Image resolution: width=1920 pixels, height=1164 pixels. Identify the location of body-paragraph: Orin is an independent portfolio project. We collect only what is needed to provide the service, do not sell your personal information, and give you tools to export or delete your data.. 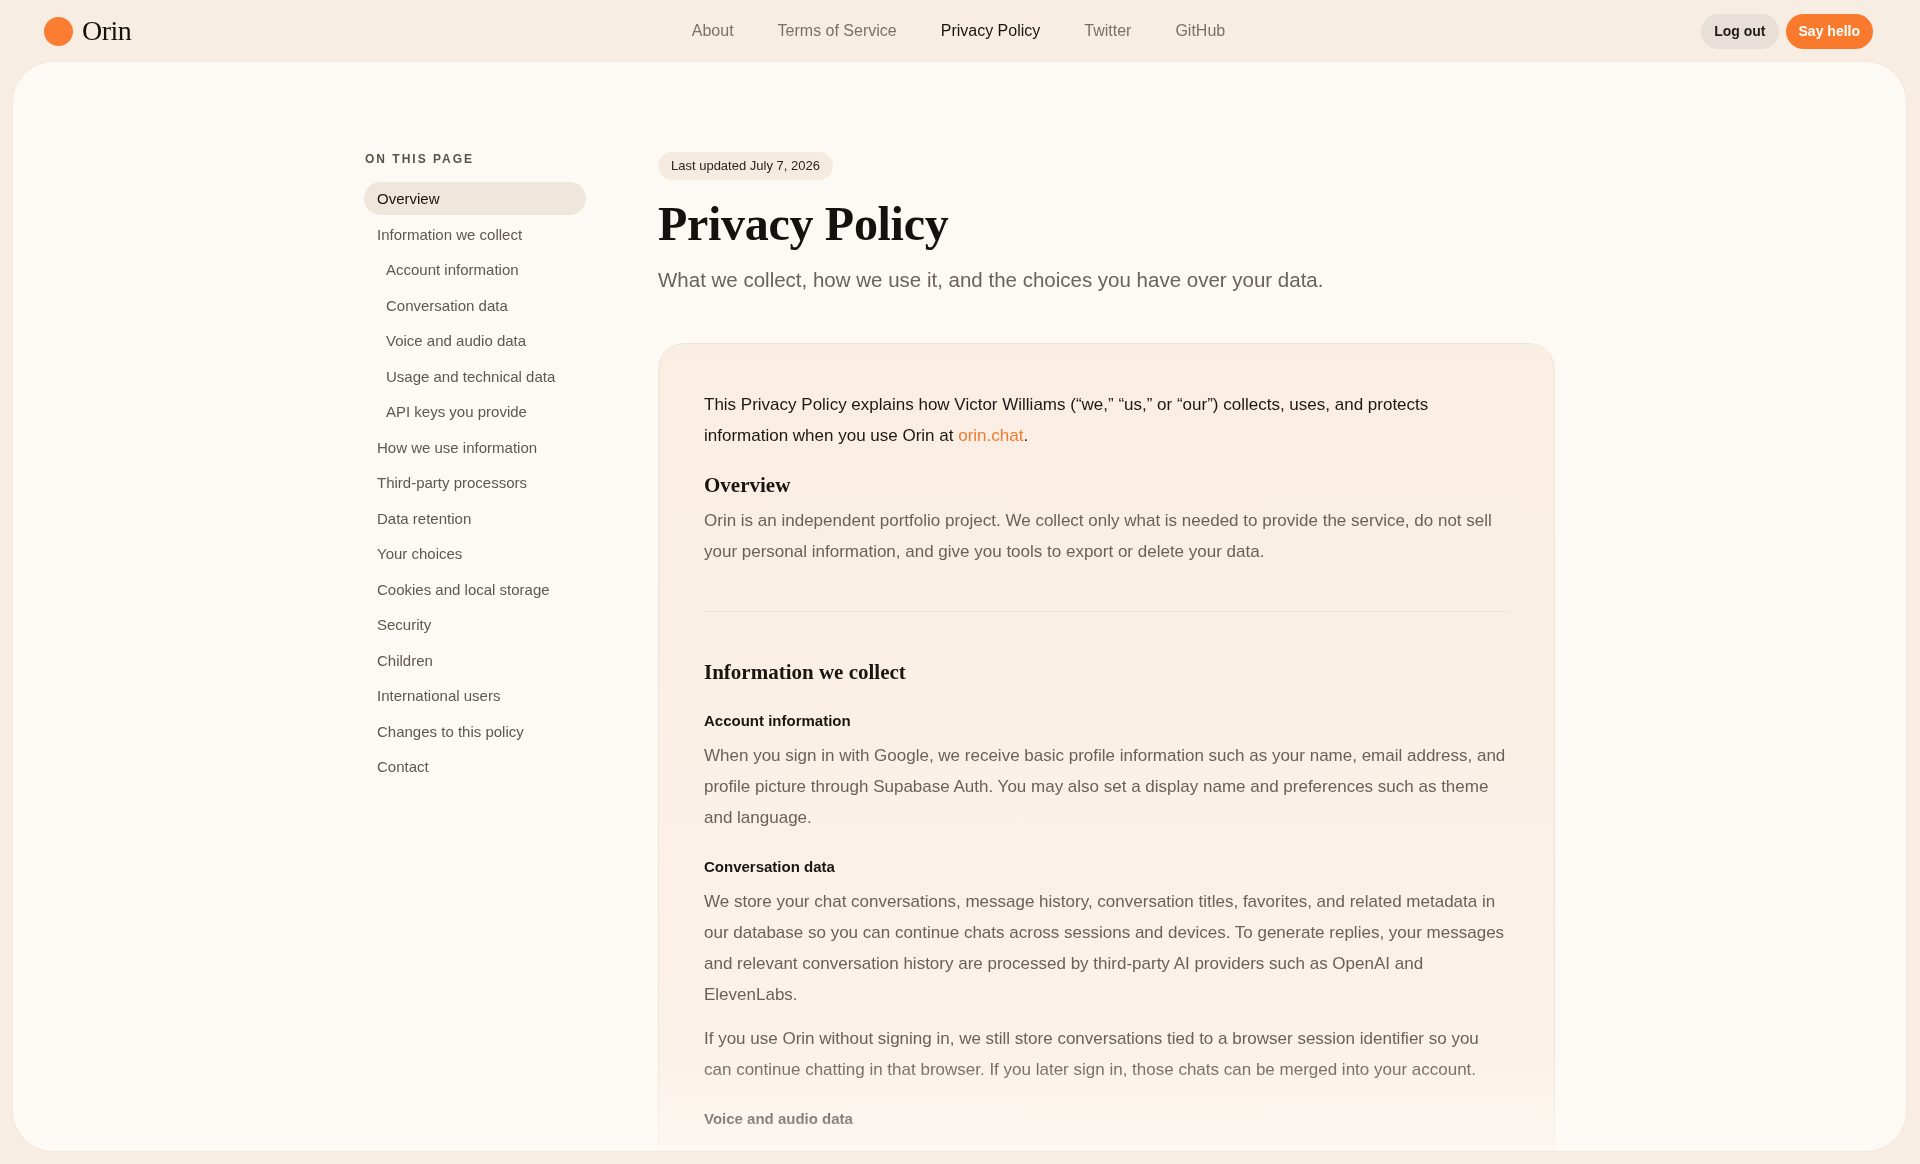
(1098, 536).